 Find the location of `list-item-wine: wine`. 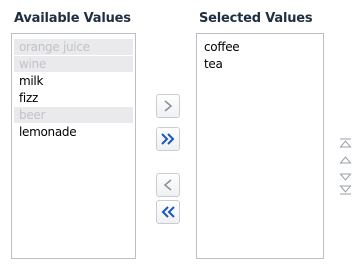

list-item-wine: wine is located at coordinates (73, 64).